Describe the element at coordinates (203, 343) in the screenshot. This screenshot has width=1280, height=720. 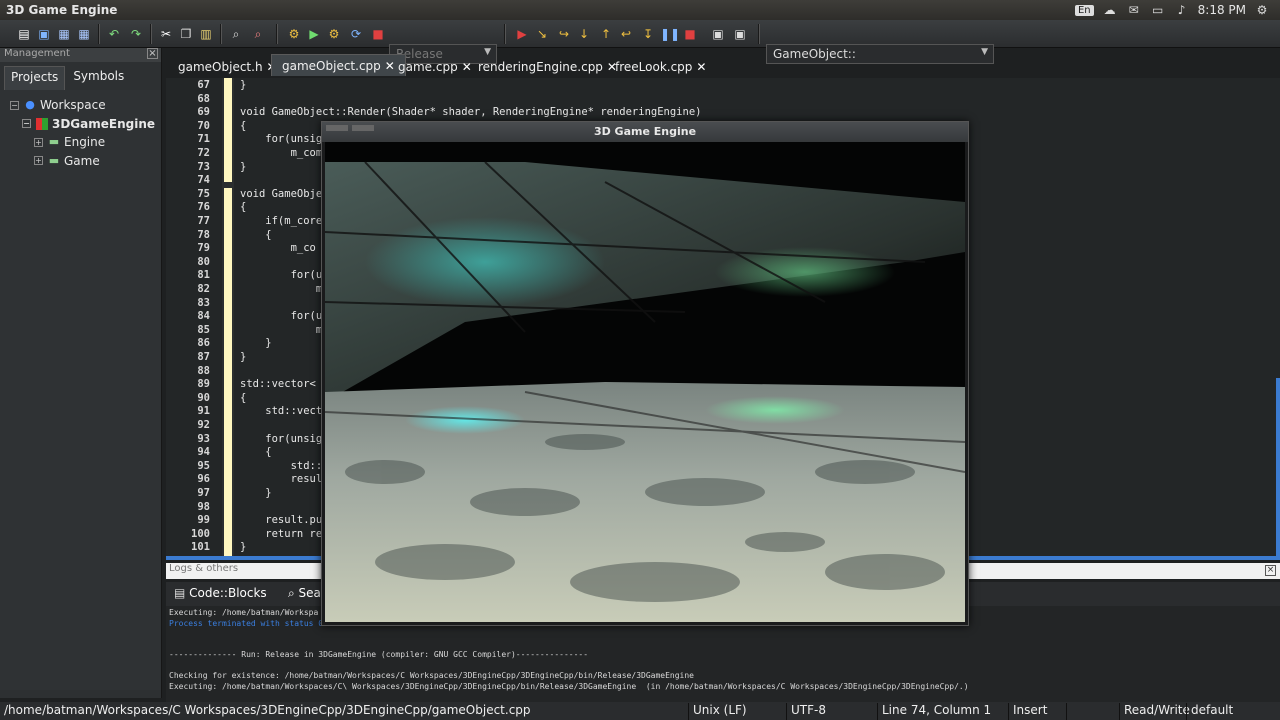
I see `line-number: 86` at that location.